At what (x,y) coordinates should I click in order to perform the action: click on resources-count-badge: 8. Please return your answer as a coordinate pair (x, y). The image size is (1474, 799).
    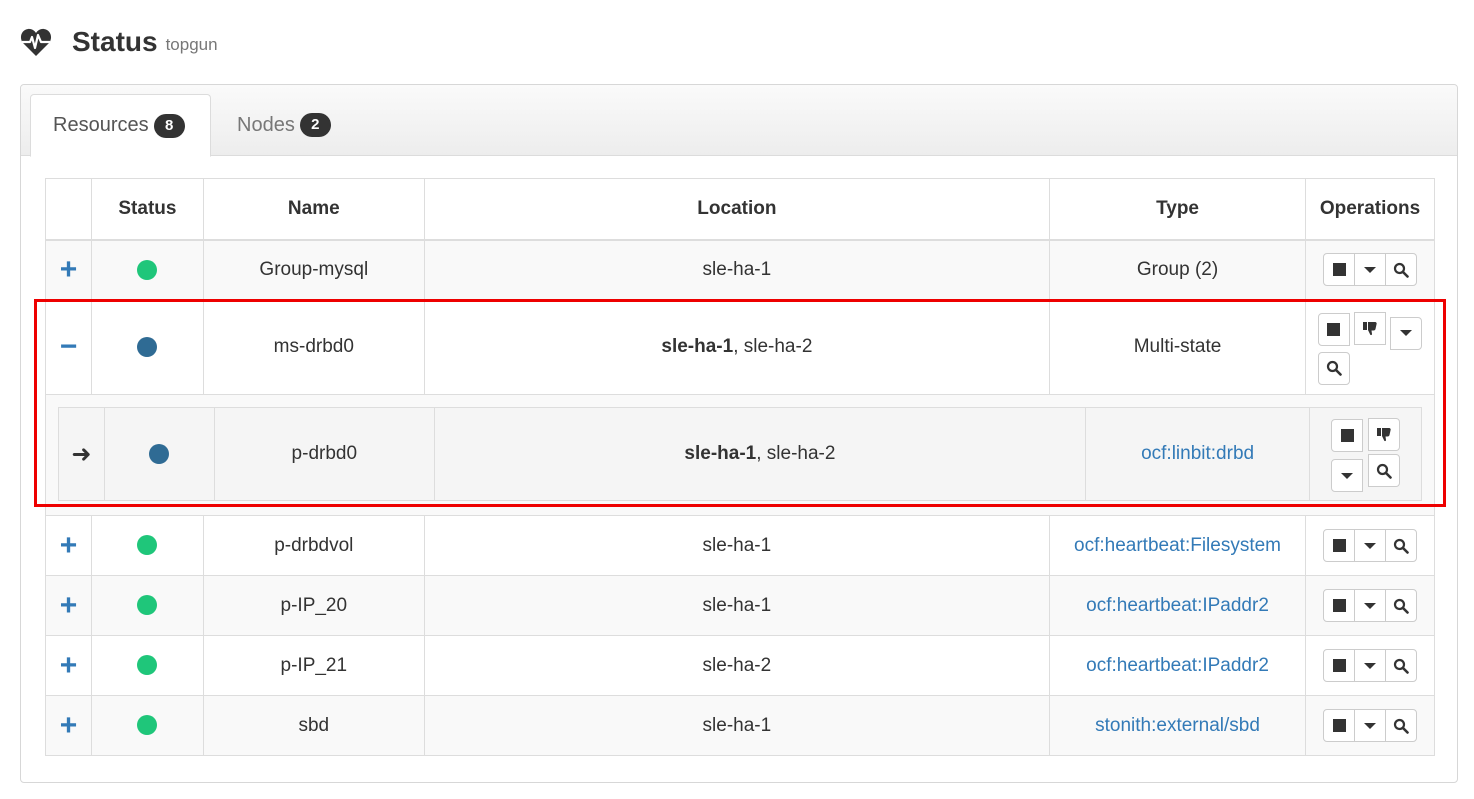
    Looking at the image, I should click on (169, 125).